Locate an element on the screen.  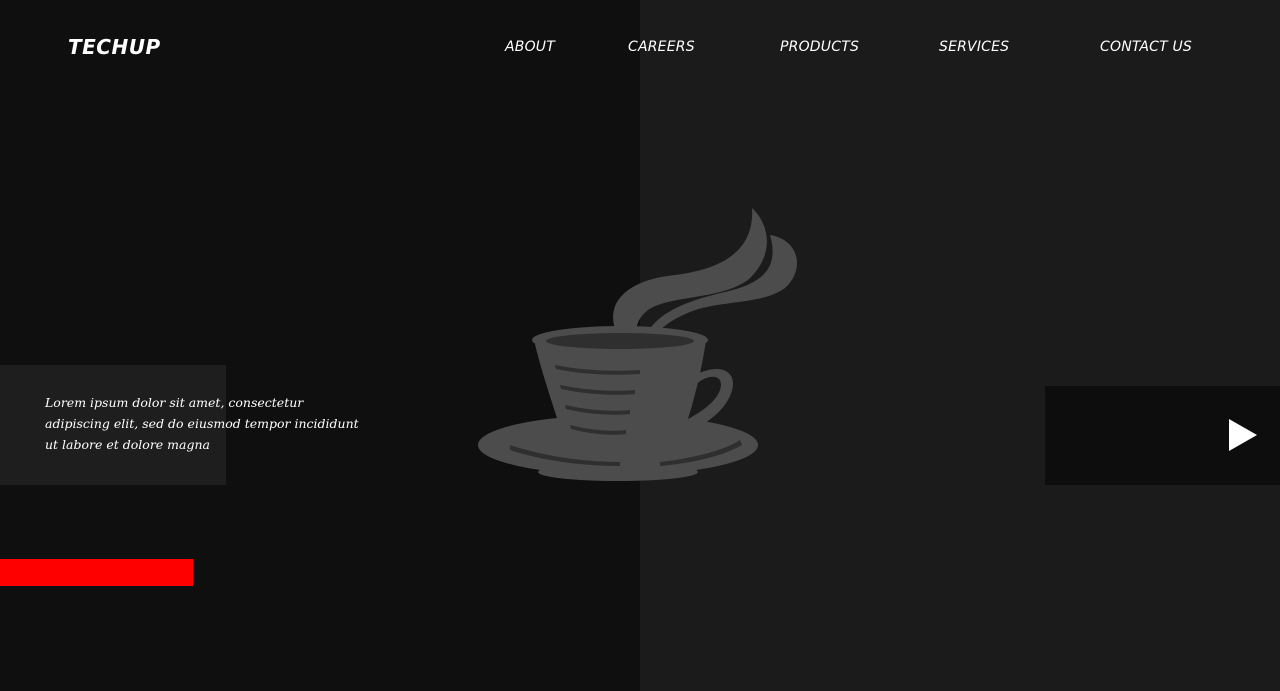
nav-item-services: SERVICES is located at coordinates (974, 47).